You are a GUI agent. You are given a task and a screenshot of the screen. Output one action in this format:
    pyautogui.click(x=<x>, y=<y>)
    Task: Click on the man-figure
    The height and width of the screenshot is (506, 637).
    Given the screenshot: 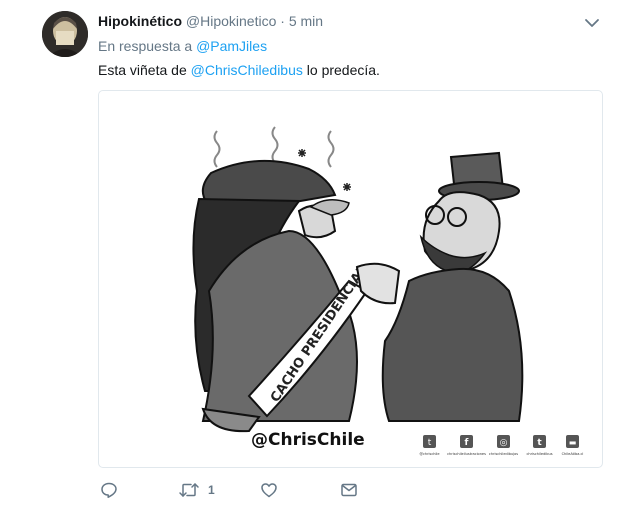 What is the action you would take?
    pyautogui.click(x=439, y=286)
    